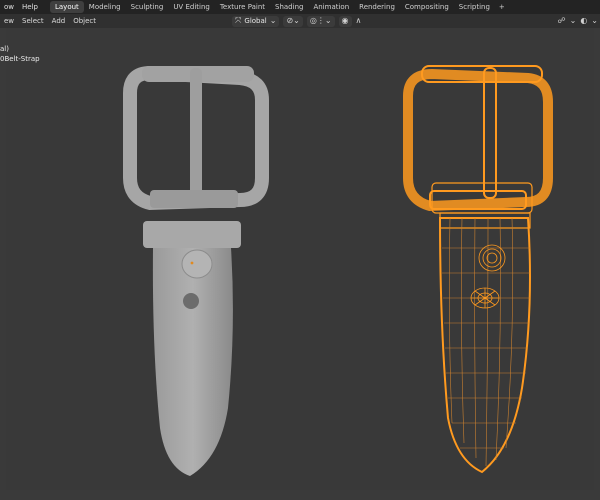 The height and width of the screenshot is (500, 600). What do you see at coordinates (30, 7) in the screenshot?
I see `menu-help: Help` at bounding box center [30, 7].